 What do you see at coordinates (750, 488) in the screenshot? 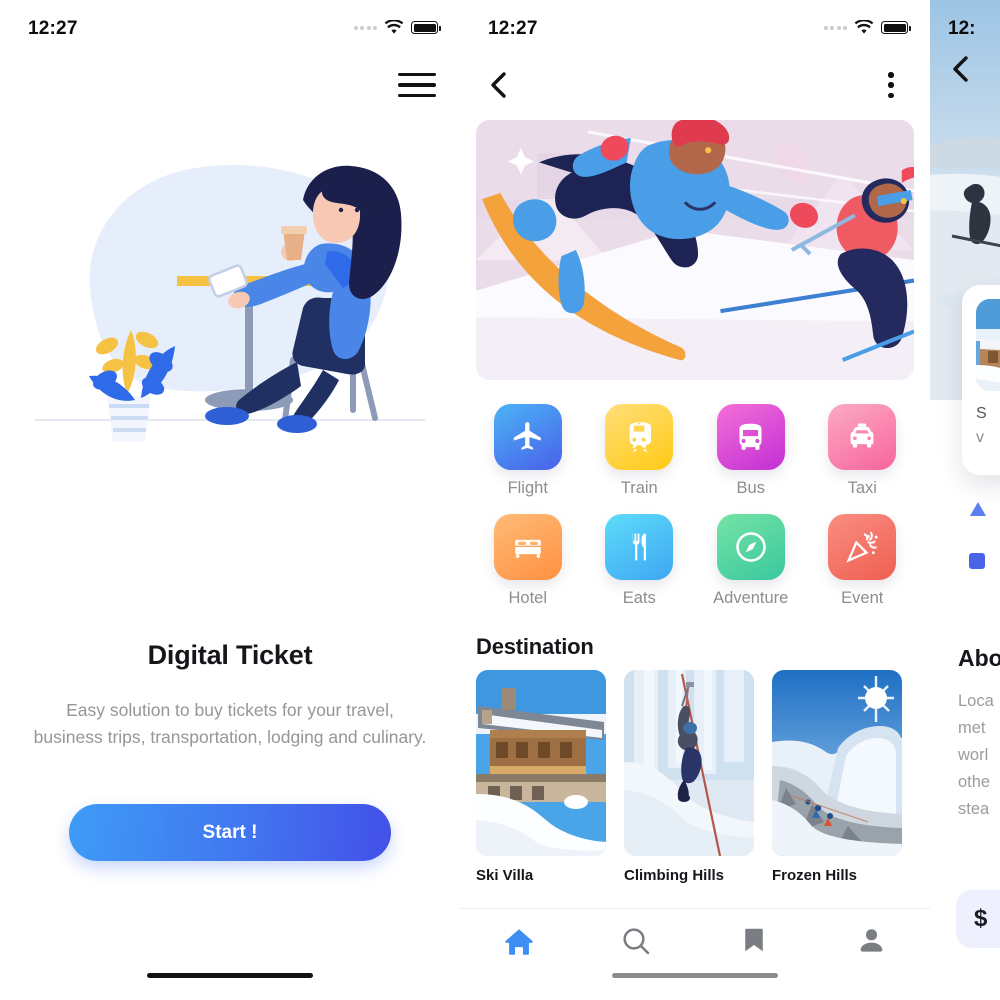
I see `category-label: Bus` at bounding box center [750, 488].